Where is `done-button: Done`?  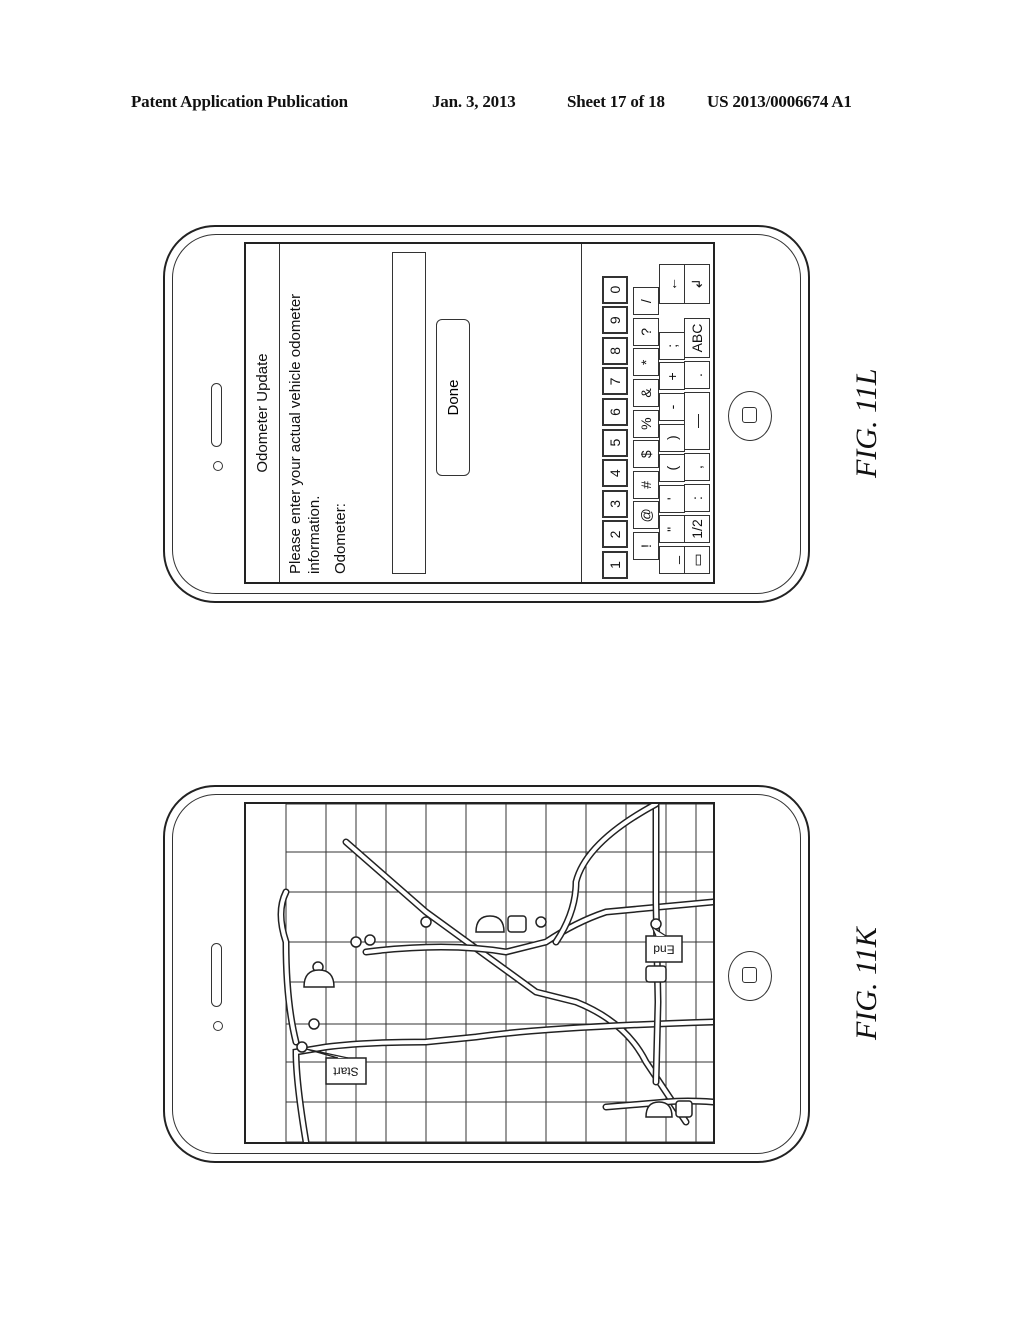
done-button: Done is located at coordinates (453, 397).